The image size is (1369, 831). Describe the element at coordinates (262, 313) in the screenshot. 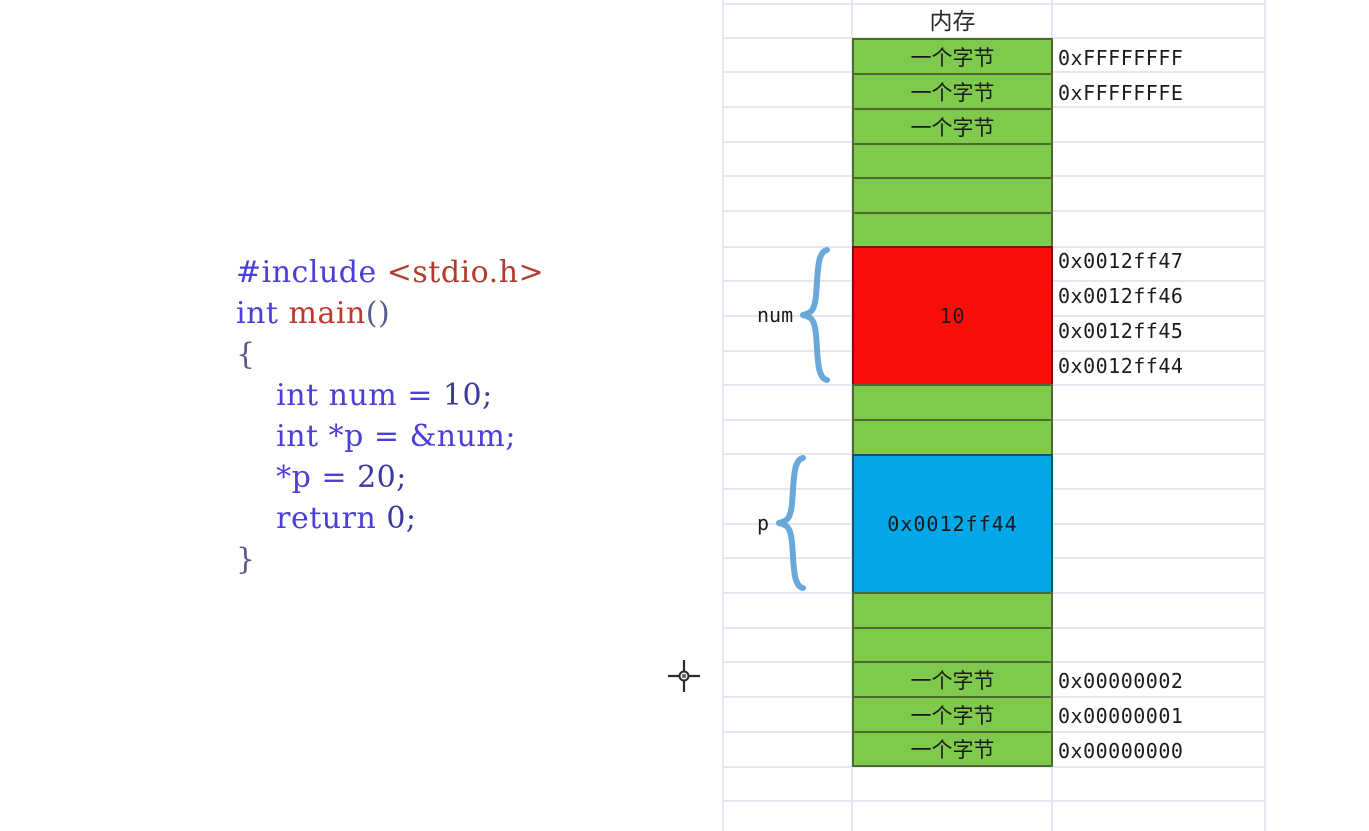

I see `code-token: int` at that location.